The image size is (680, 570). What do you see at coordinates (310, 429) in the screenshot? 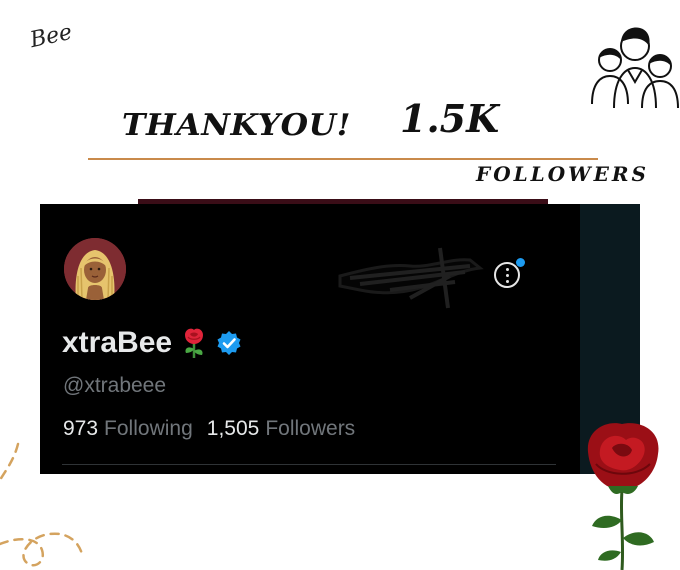
I see `followers-label: Followers` at bounding box center [310, 429].